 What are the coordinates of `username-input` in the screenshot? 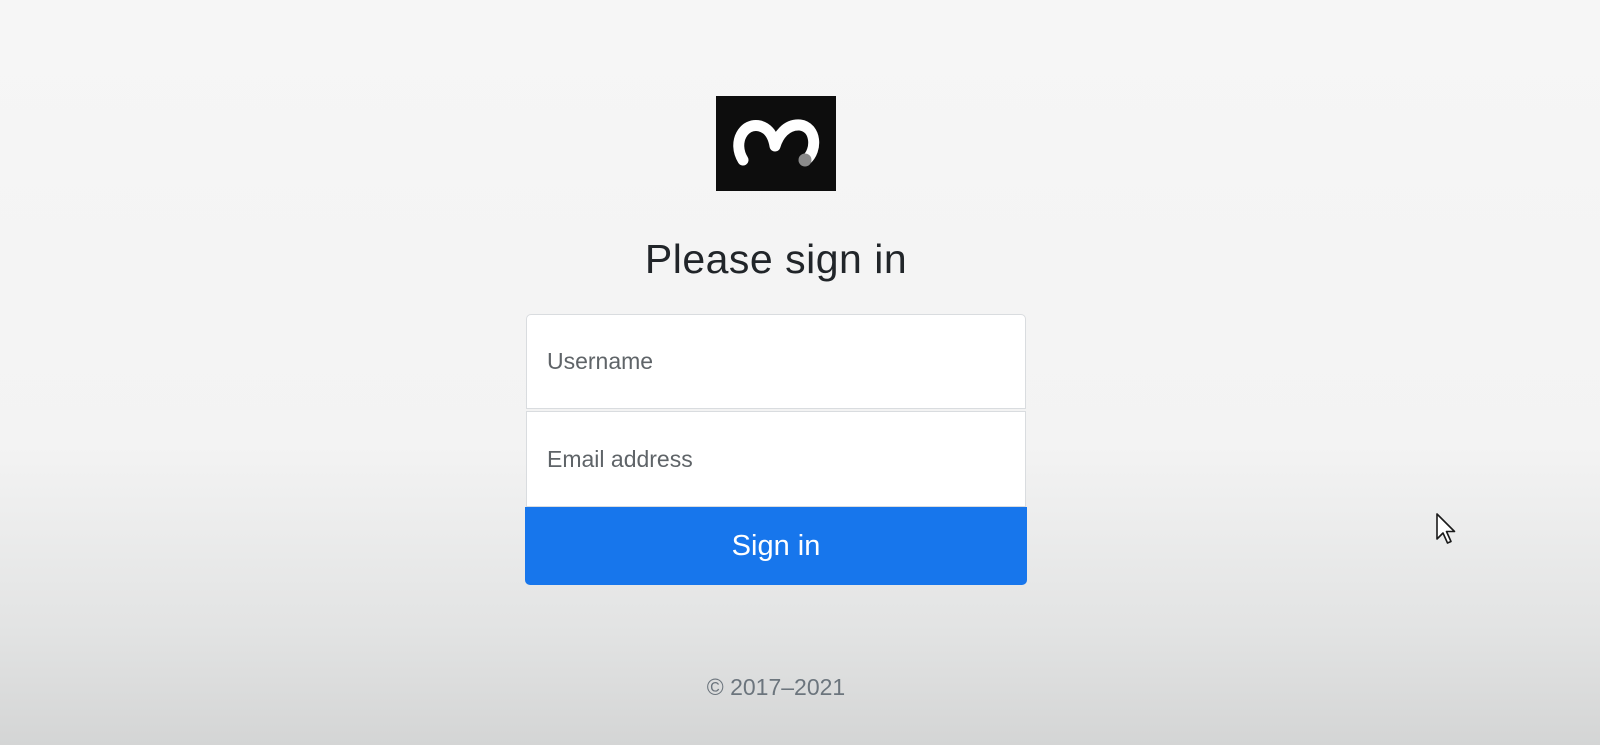 It's located at (776, 361).